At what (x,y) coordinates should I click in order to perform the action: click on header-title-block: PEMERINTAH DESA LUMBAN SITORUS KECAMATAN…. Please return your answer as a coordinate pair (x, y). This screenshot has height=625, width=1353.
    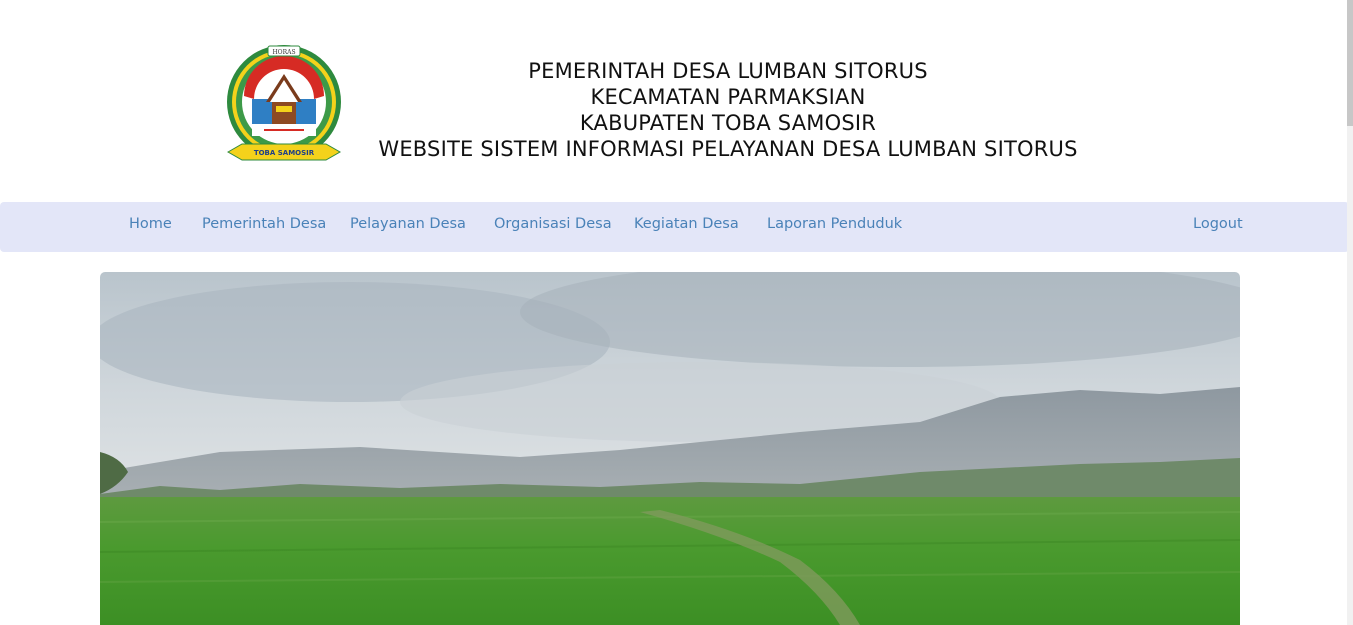
    Looking at the image, I should click on (728, 110).